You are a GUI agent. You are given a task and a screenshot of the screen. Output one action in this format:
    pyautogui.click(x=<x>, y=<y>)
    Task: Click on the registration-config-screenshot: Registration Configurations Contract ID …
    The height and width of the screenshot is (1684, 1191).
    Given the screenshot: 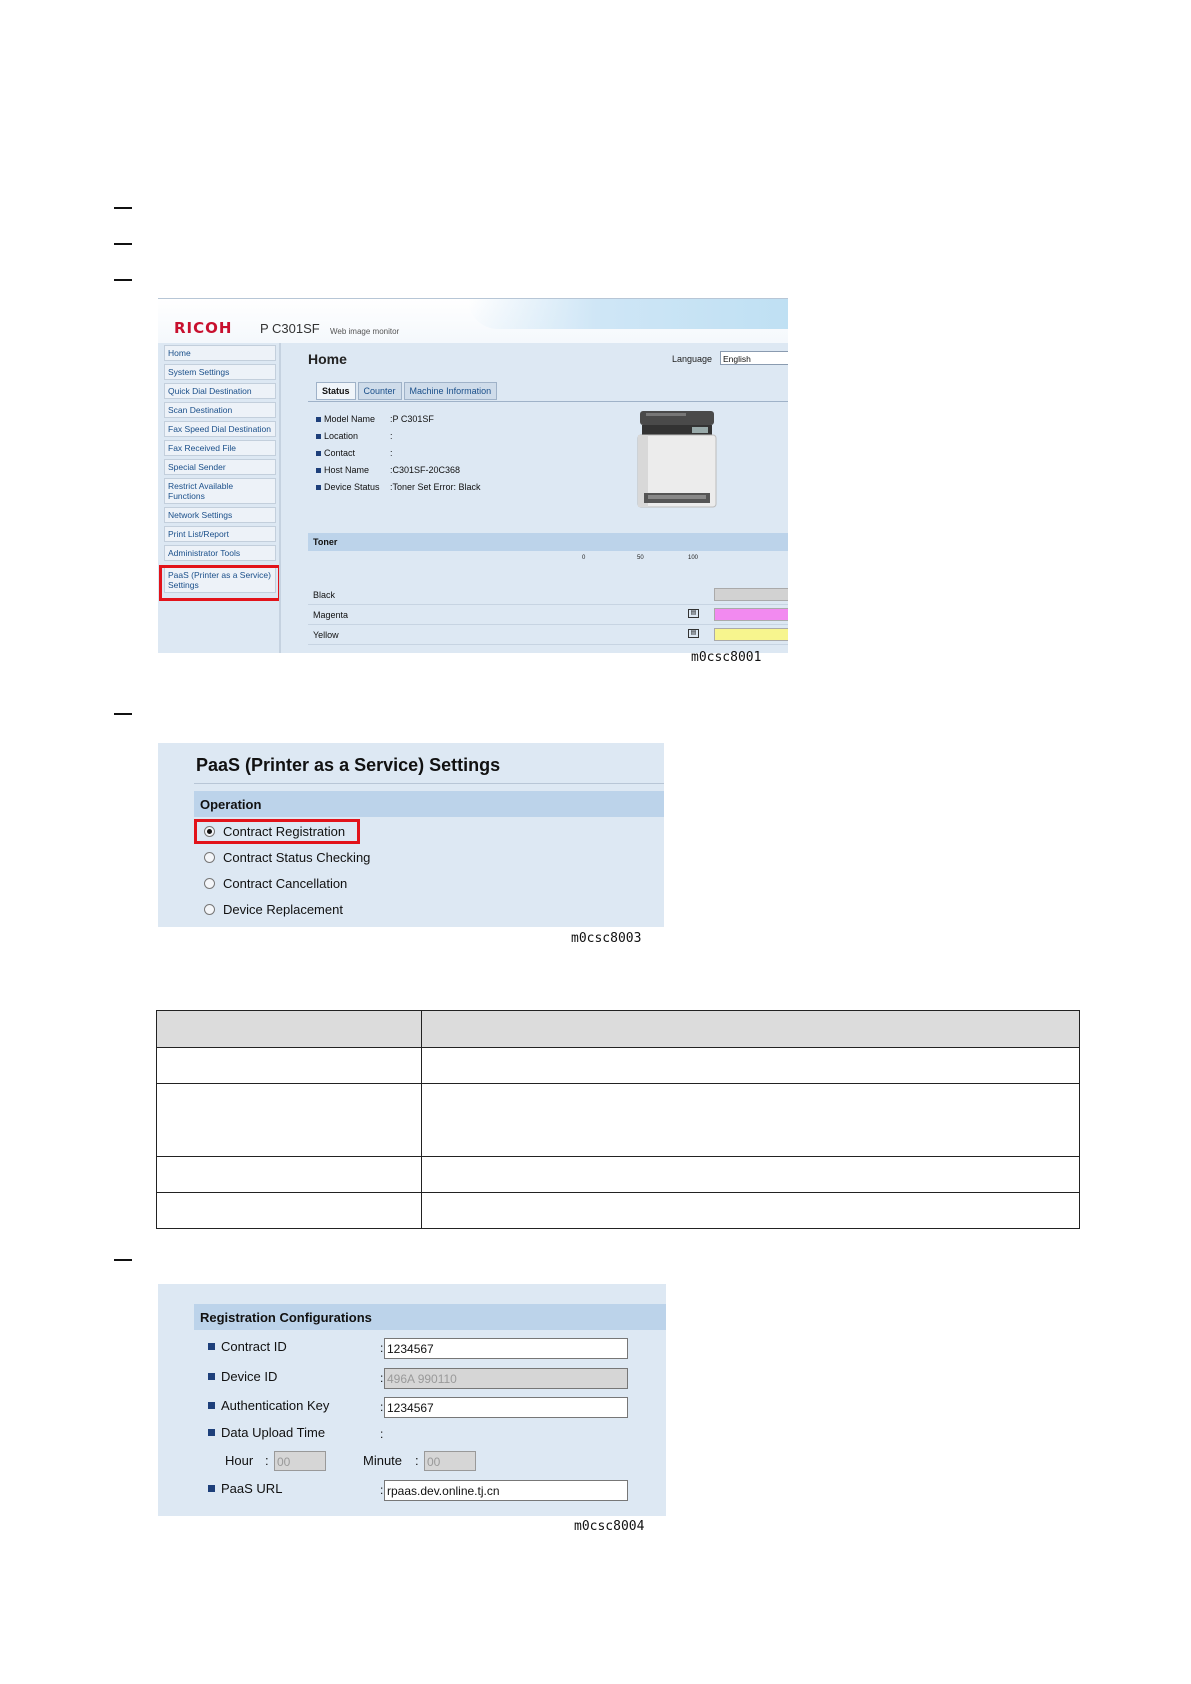 What is the action you would take?
    pyautogui.click(x=412, y=1400)
    